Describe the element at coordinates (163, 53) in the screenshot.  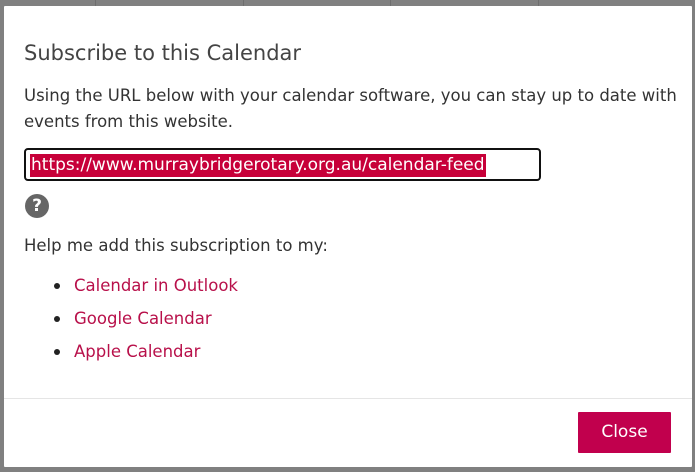
I see `dialog-title: Subscribe to this Calendar` at that location.